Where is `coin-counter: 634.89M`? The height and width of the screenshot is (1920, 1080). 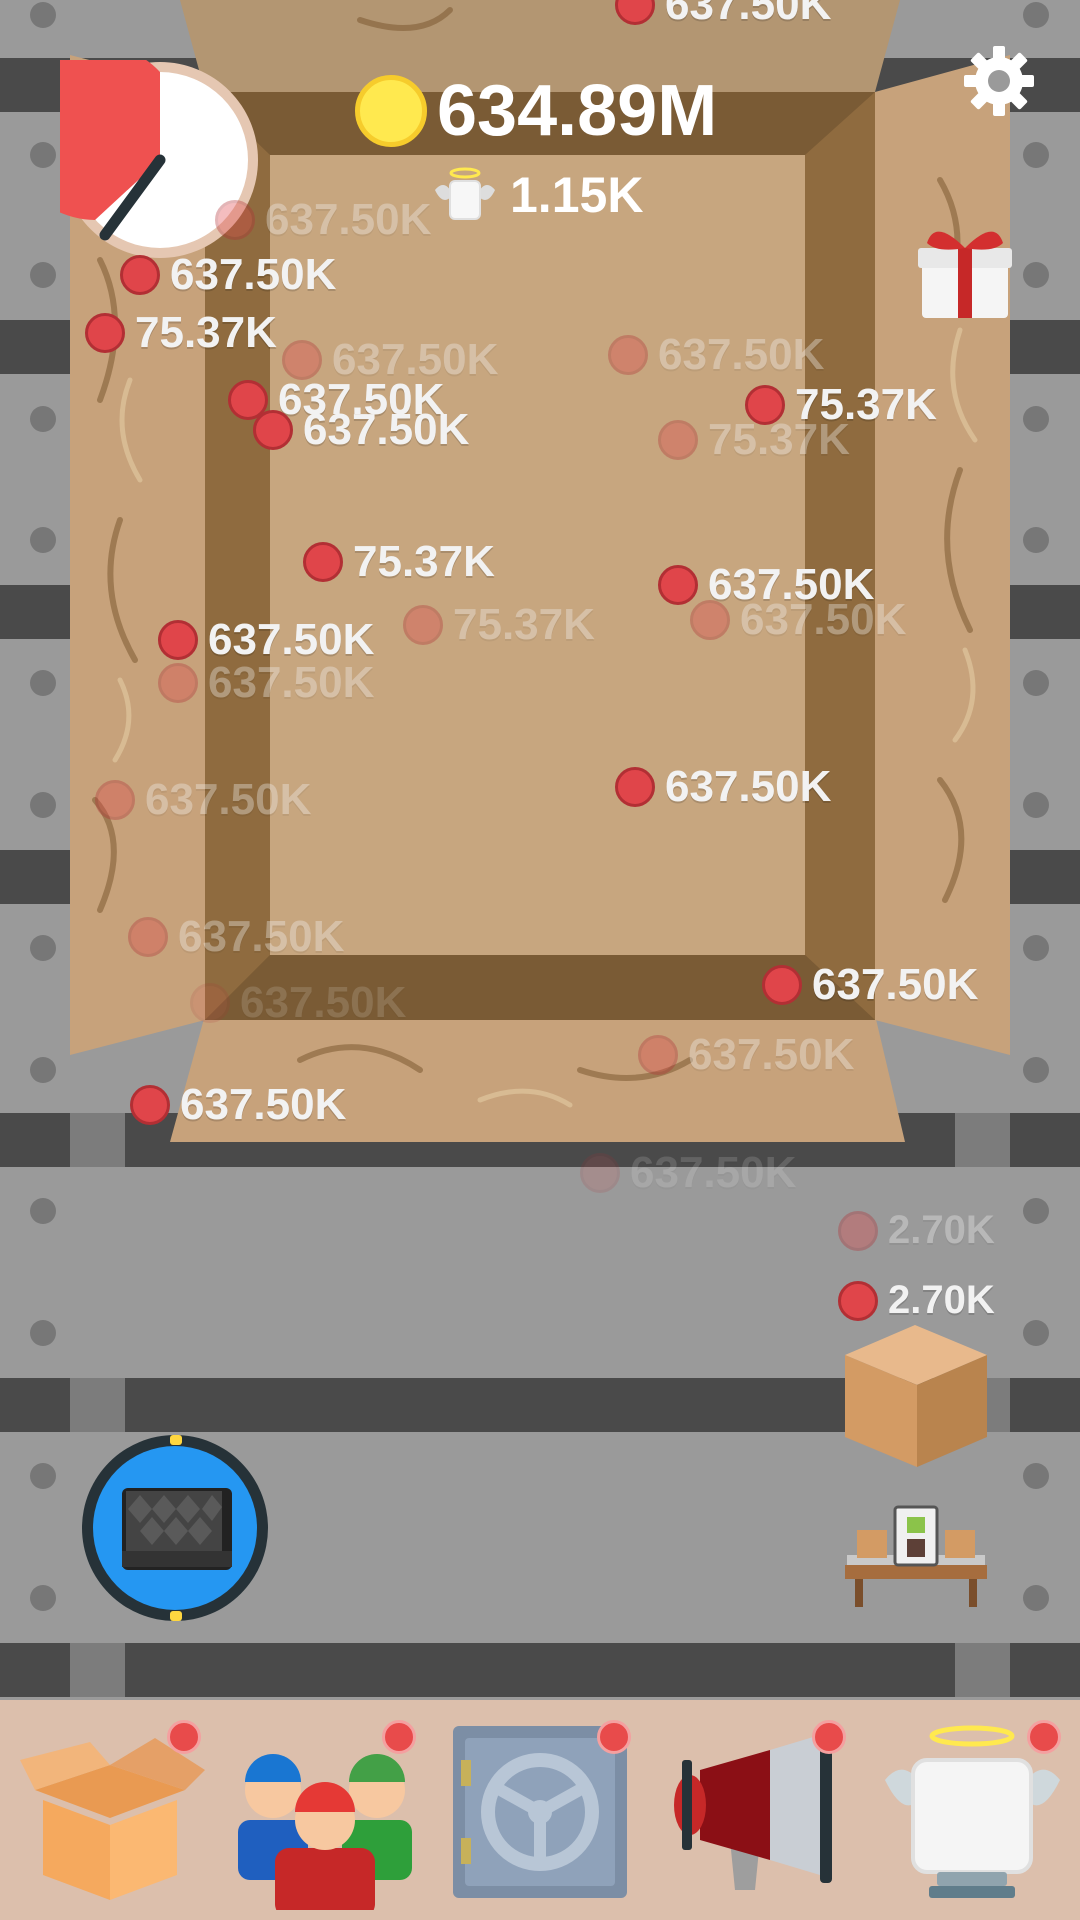 coin-counter: 634.89M is located at coordinates (536, 111).